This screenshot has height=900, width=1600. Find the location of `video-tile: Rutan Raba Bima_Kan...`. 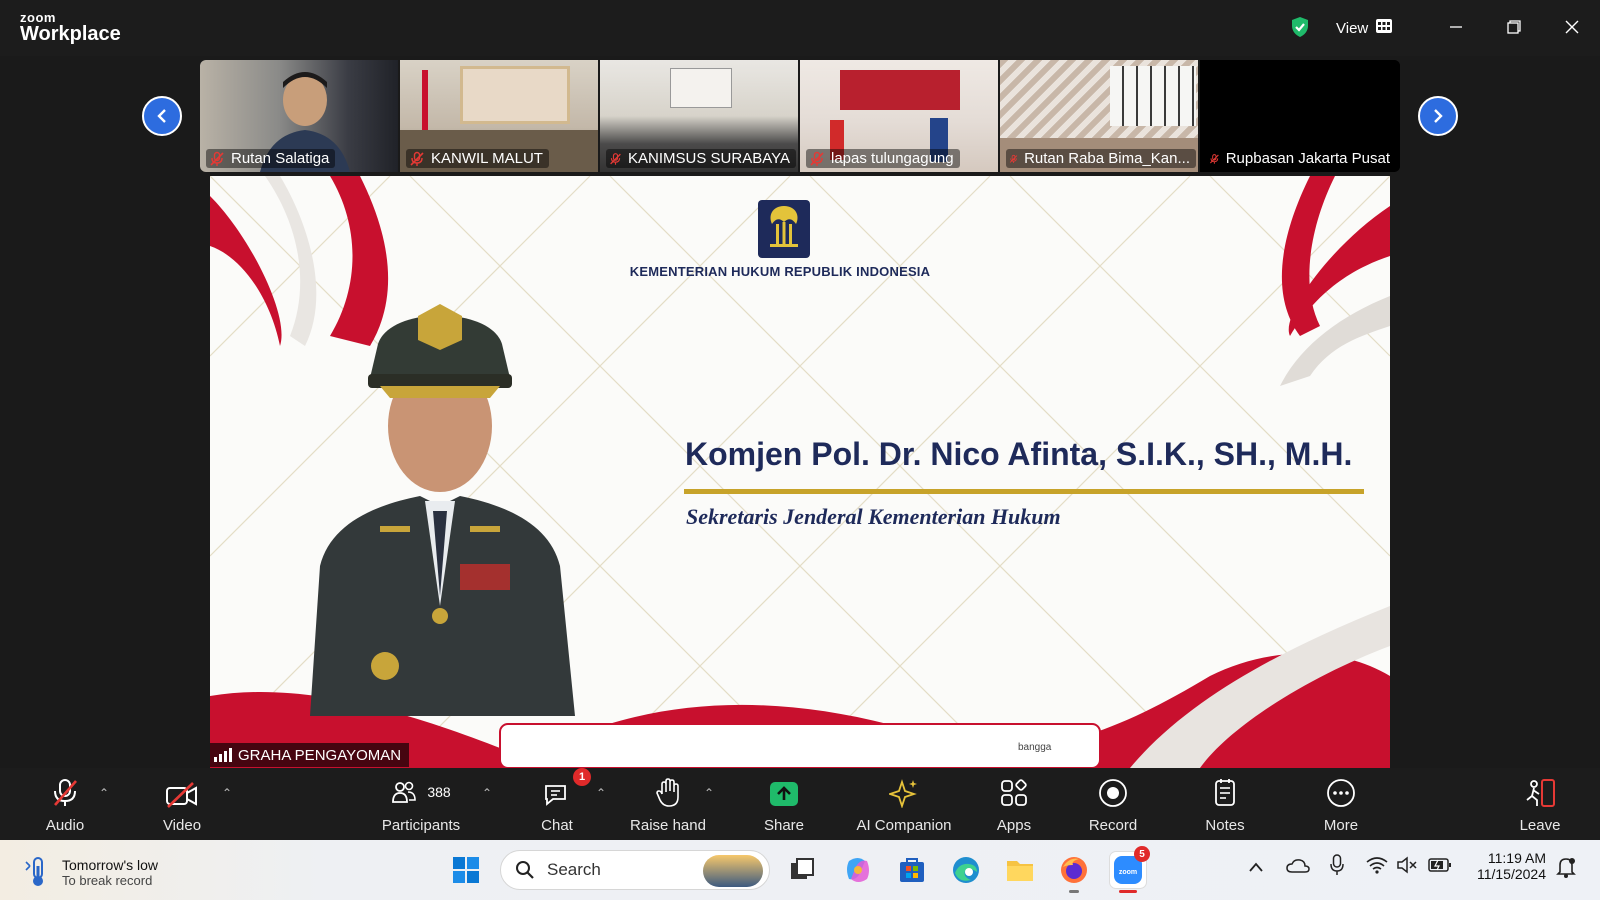

video-tile: Rutan Raba Bima_Kan... is located at coordinates (1100, 116).